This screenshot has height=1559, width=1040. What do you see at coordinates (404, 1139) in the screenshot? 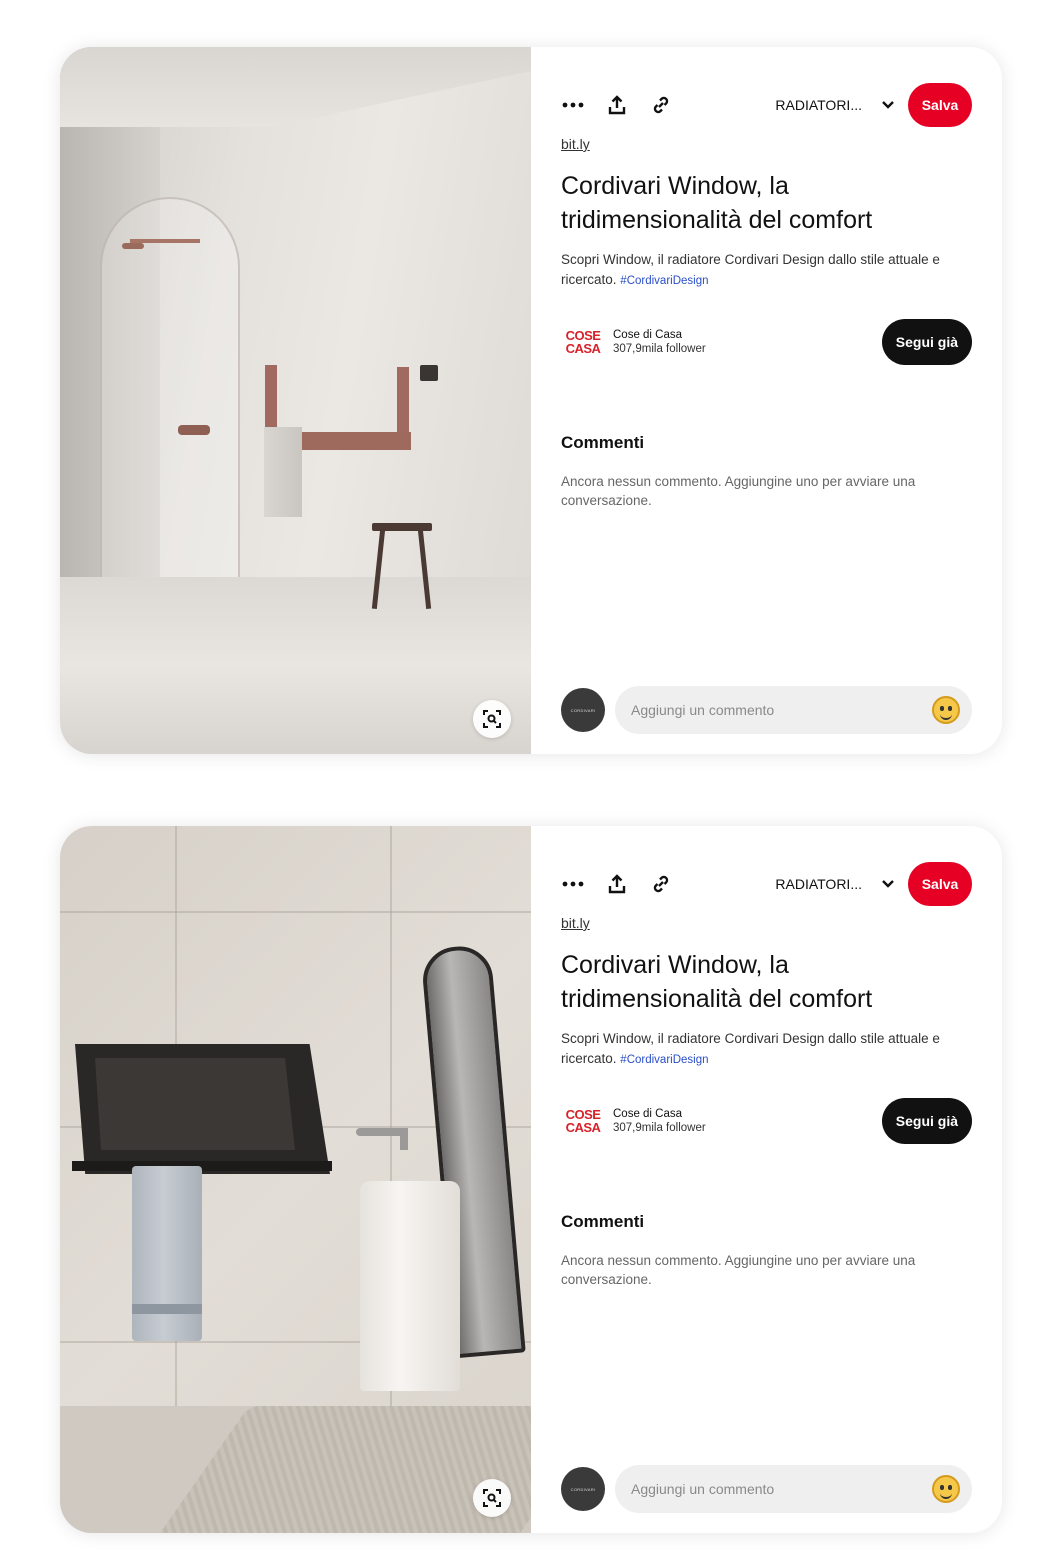
I see `photo-tap-spout` at bounding box center [404, 1139].